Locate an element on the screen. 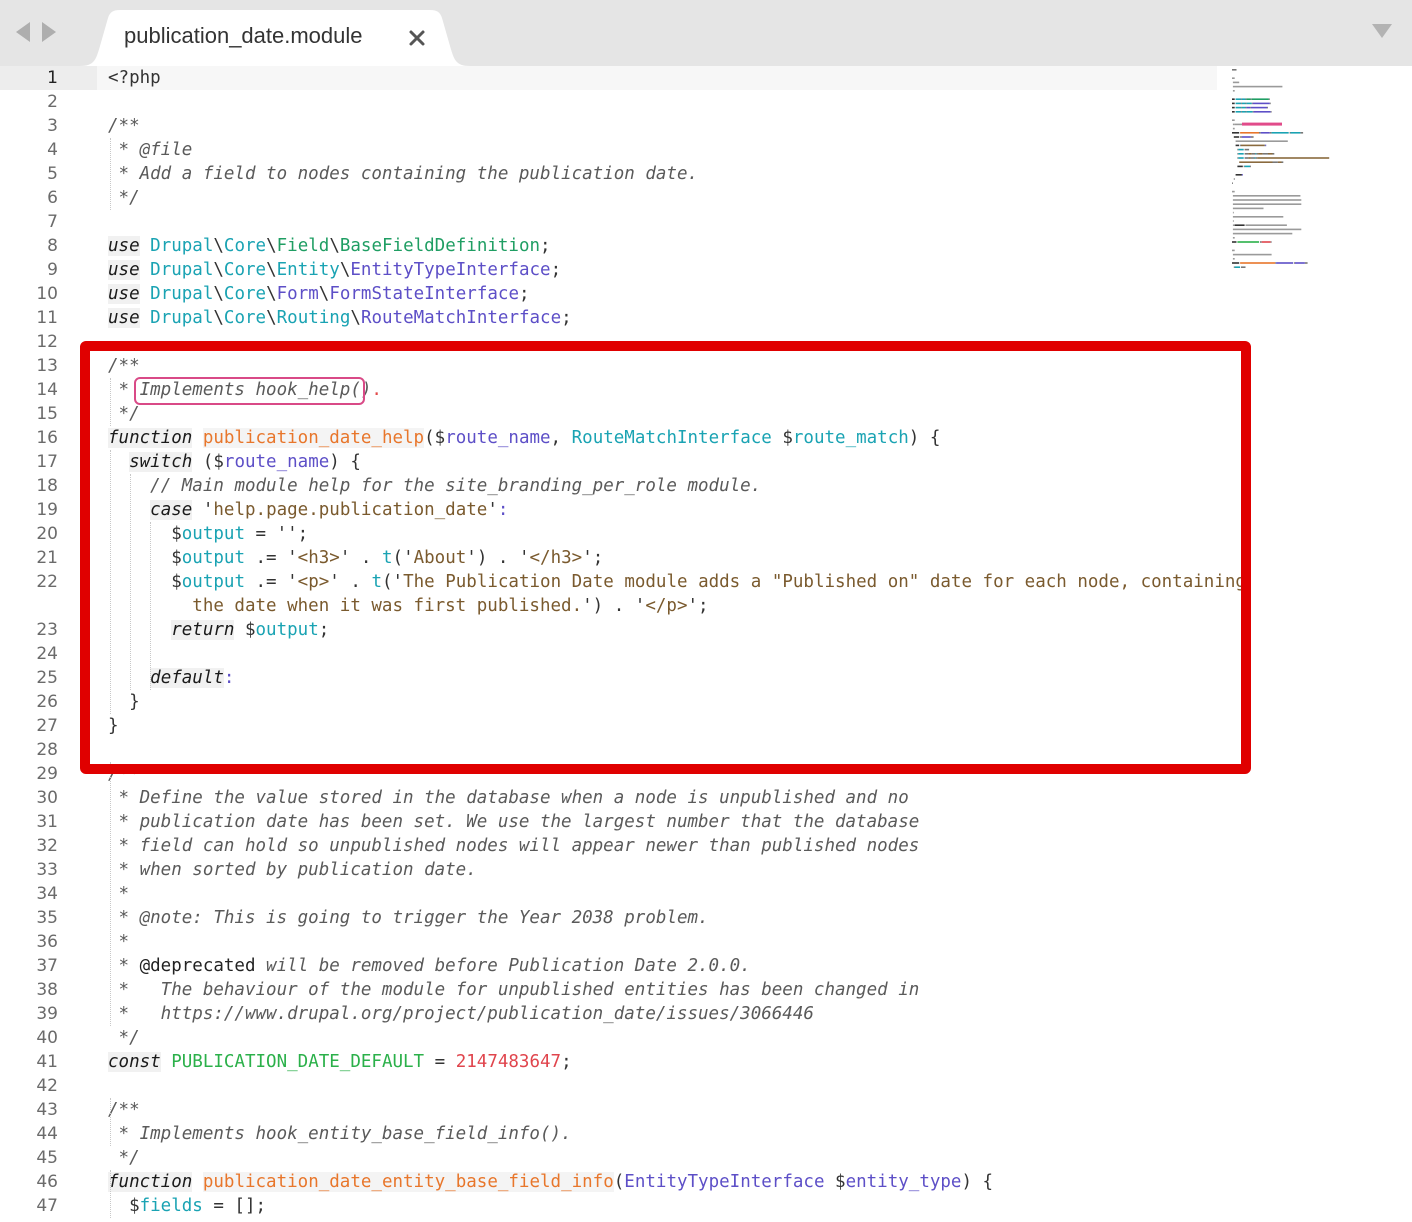  back-arrow-icon is located at coordinates (23, 32).